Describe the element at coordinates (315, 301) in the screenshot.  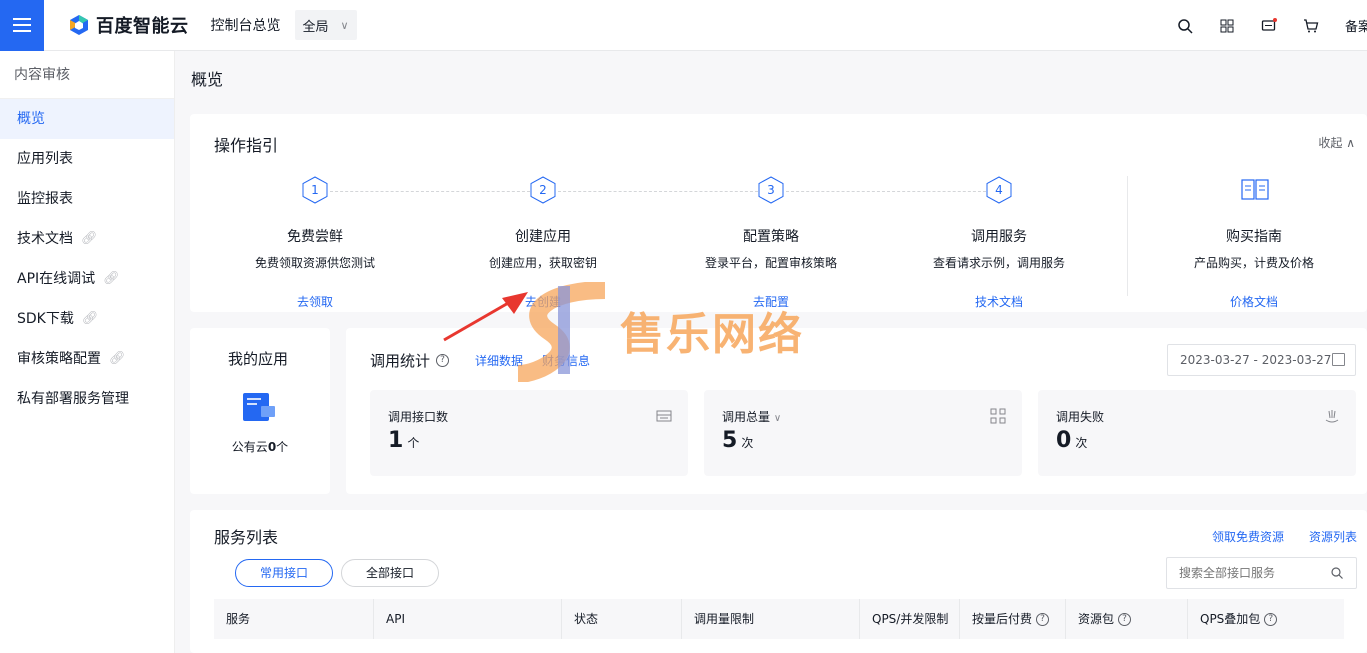
I see `claim-free-link: 去领取` at that location.